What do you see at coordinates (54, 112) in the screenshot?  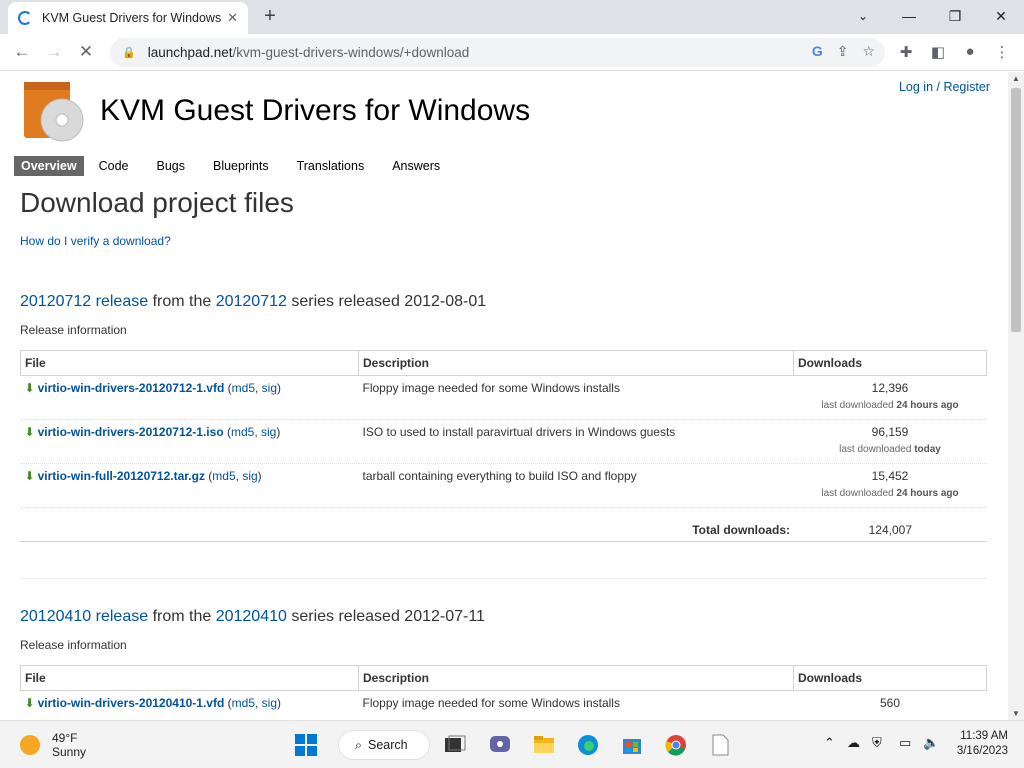 I see `project-logo-icon` at bounding box center [54, 112].